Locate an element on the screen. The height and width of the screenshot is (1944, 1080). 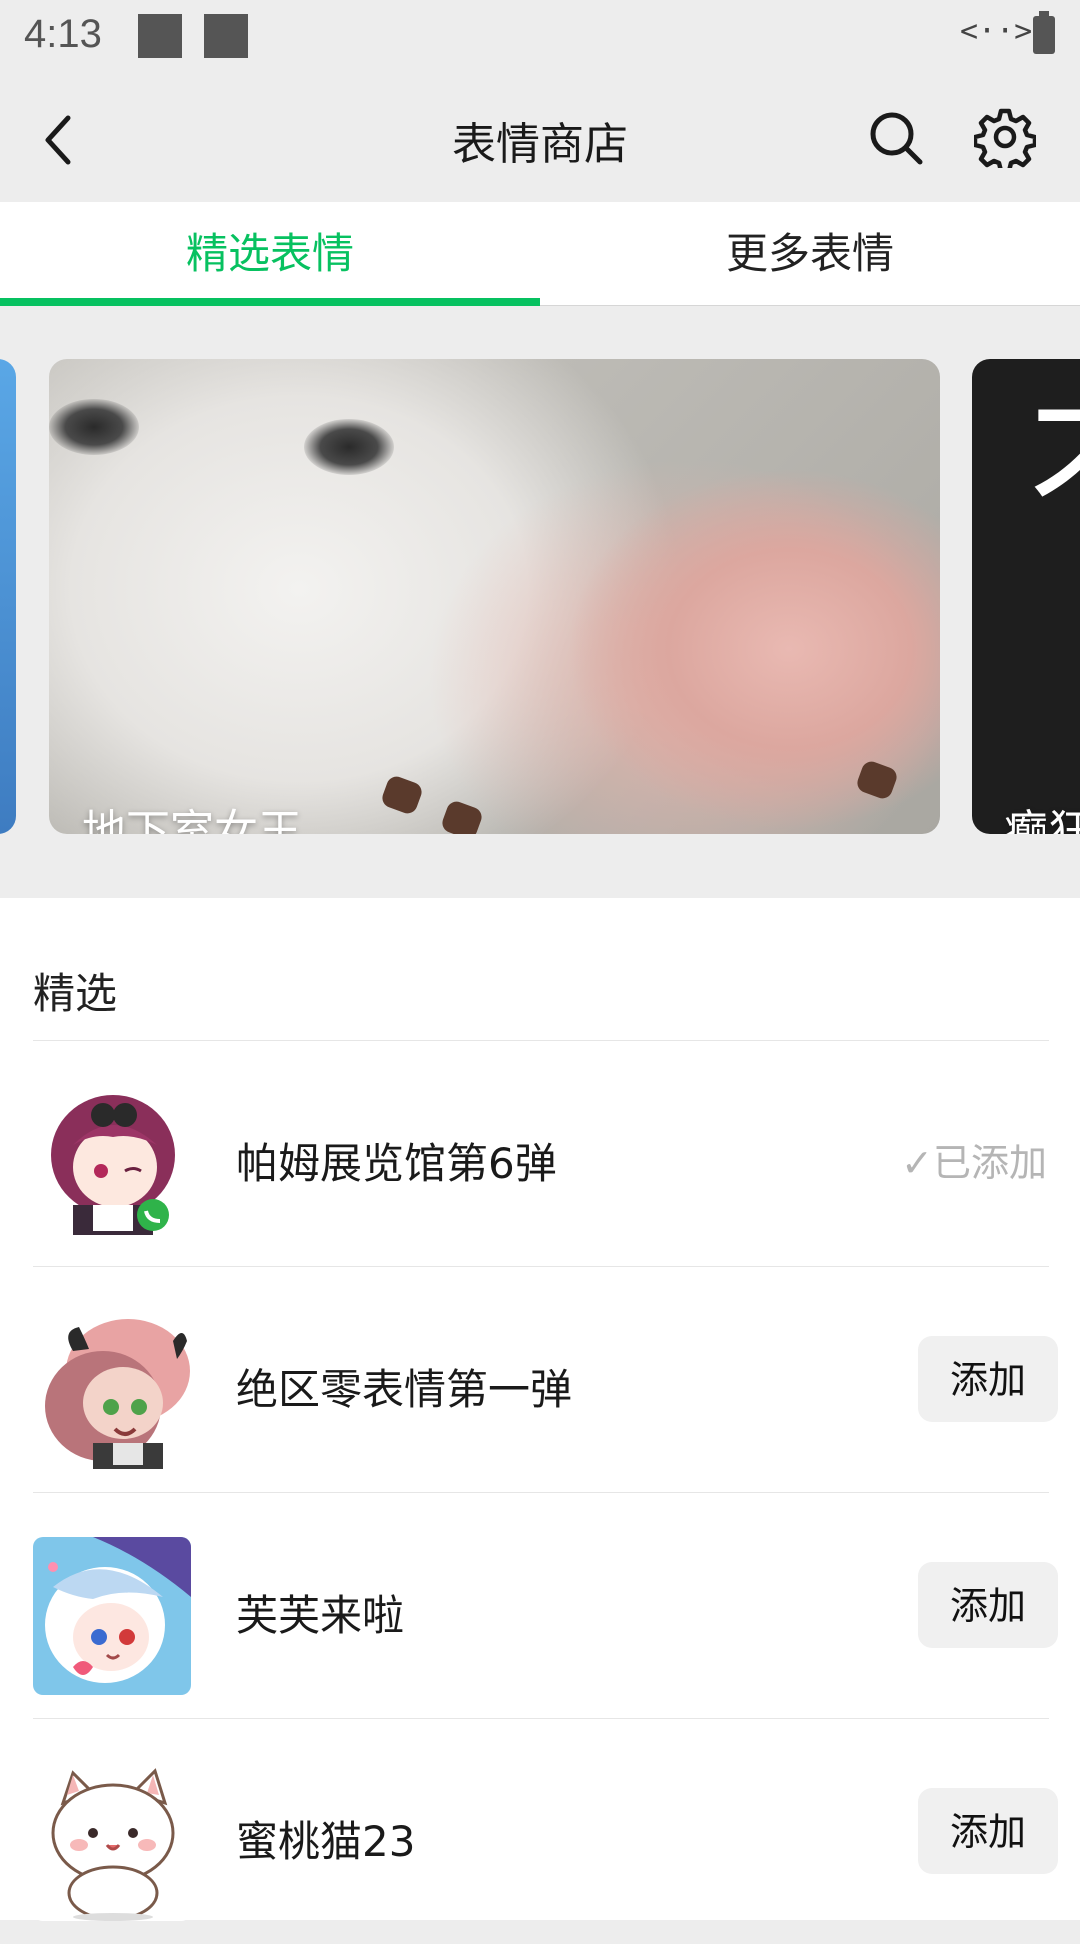
list-item: 绝区零表情第一弹 添加 is located at coordinates (540, 1379).